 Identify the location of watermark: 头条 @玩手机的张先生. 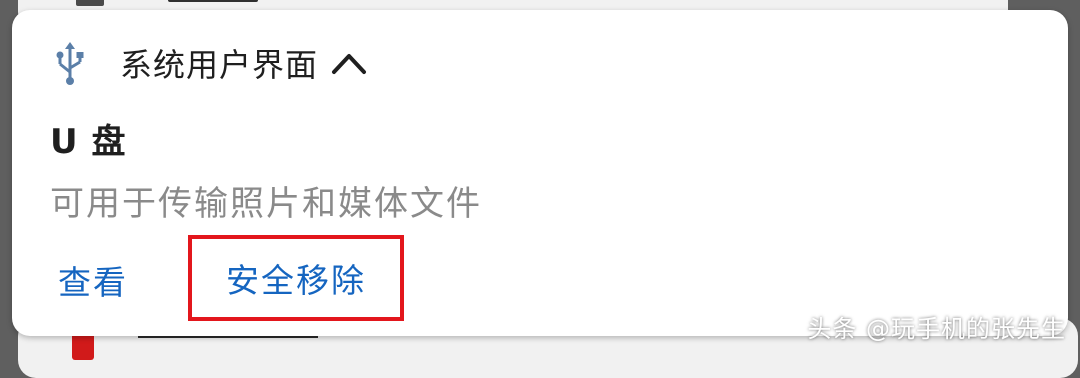
(936, 329).